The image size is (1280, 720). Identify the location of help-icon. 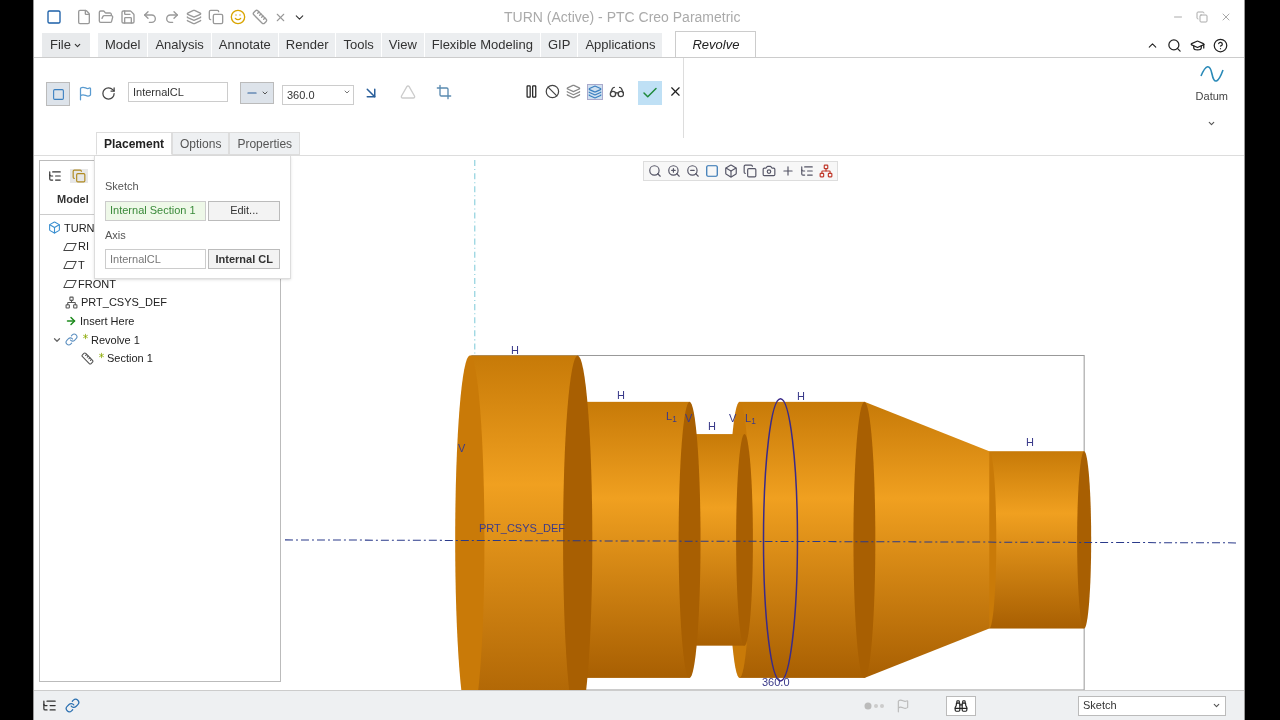
(1220, 45).